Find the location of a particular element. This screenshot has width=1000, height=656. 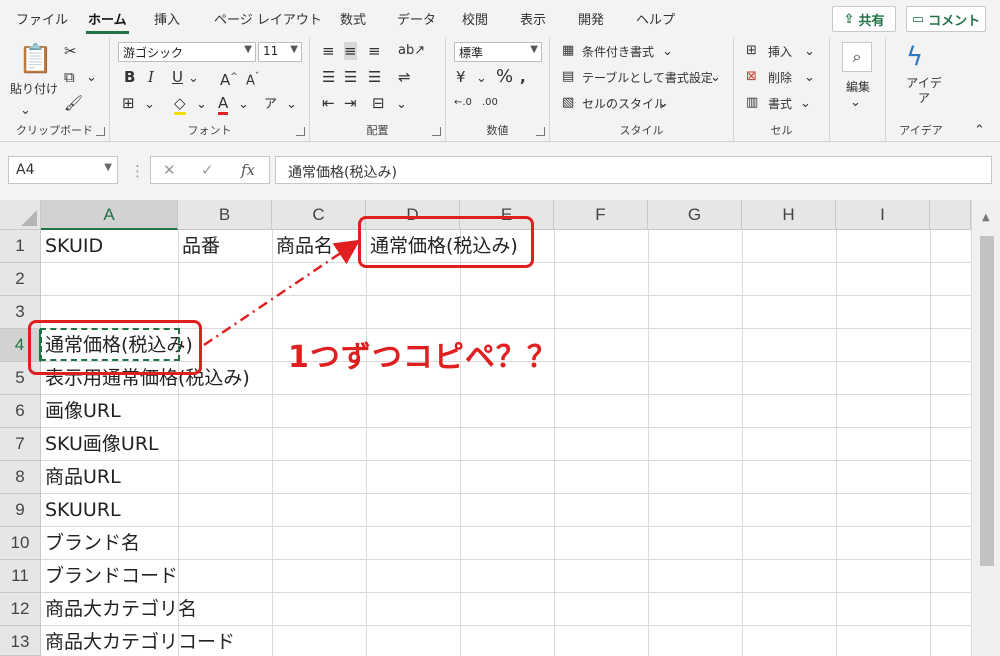

cell-styles-icon: ▧ is located at coordinates (568, 103).